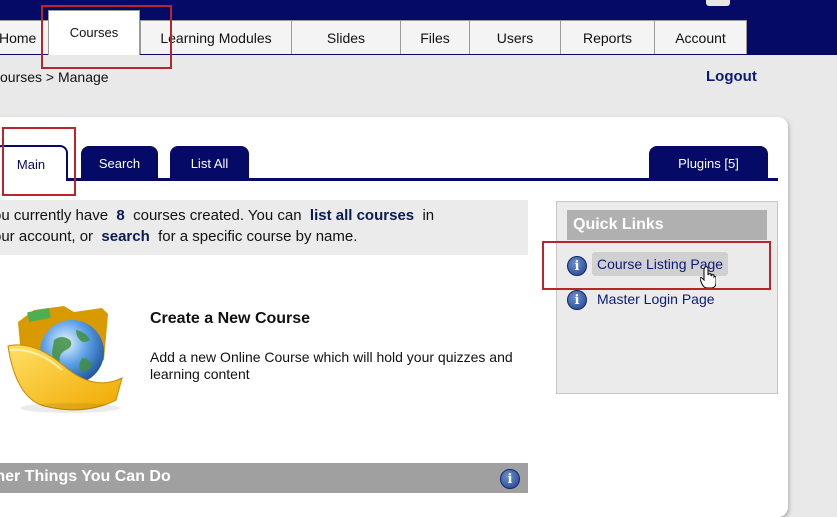 Image resolution: width=837 pixels, height=517 pixels. Describe the element at coordinates (258, 236) in the screenshot. I see `summary-text: for a specific course by name.` at that location.